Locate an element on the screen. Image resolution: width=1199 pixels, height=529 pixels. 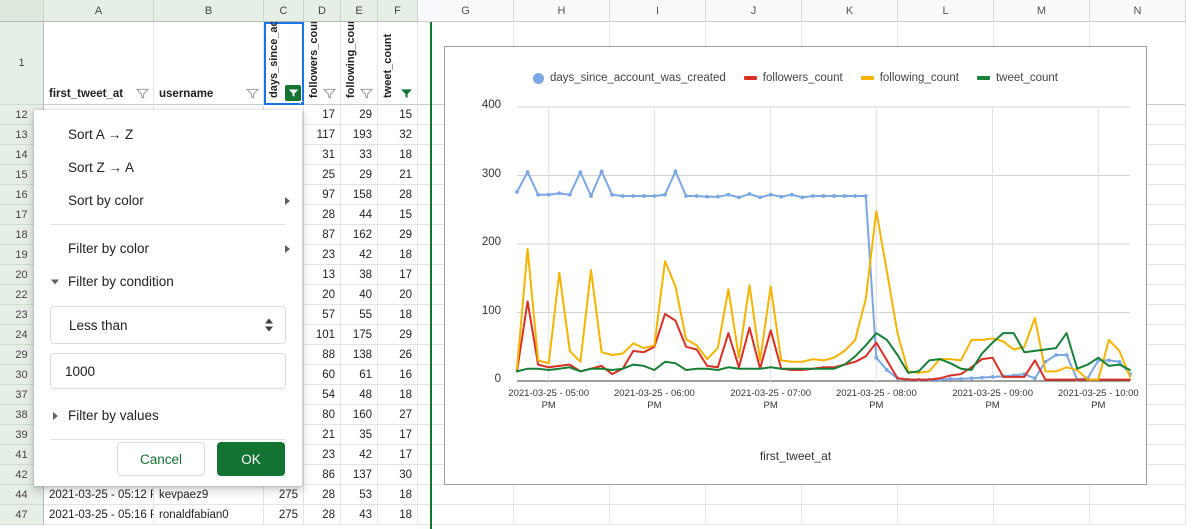
cell-D42: 86 is located at coordinates (322, 475).